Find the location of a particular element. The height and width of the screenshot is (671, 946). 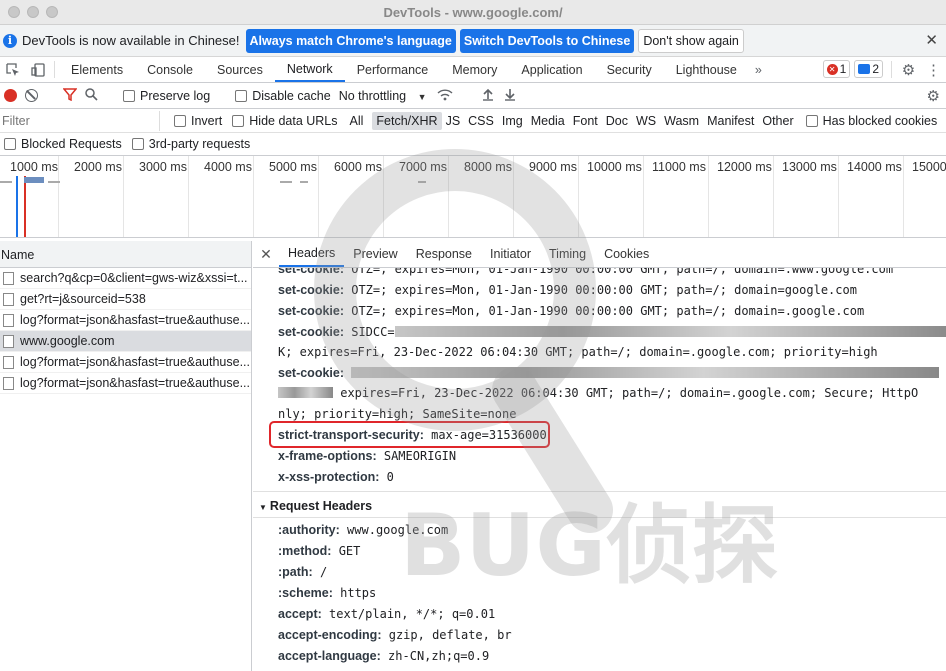

blocked-requests-label: Blocked Requests is located at coordinates (71, 144).